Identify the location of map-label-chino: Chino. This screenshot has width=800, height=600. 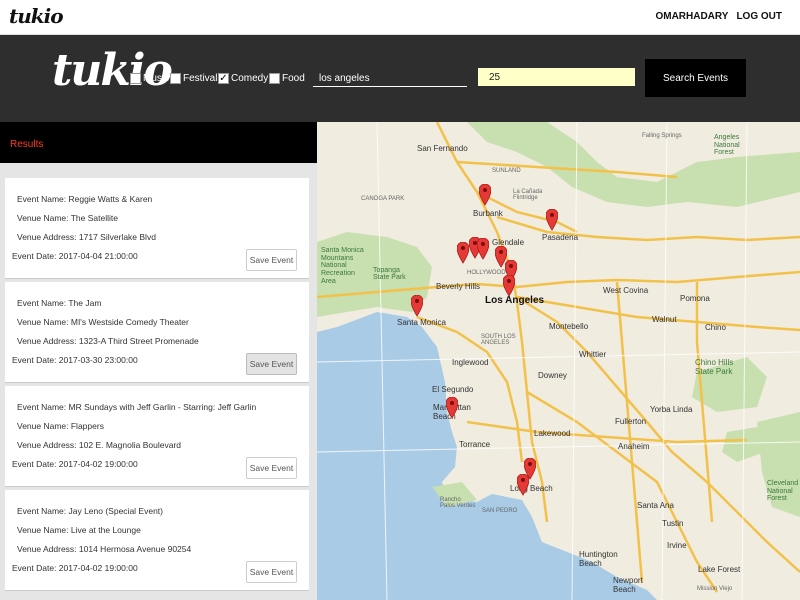
(715, 327).